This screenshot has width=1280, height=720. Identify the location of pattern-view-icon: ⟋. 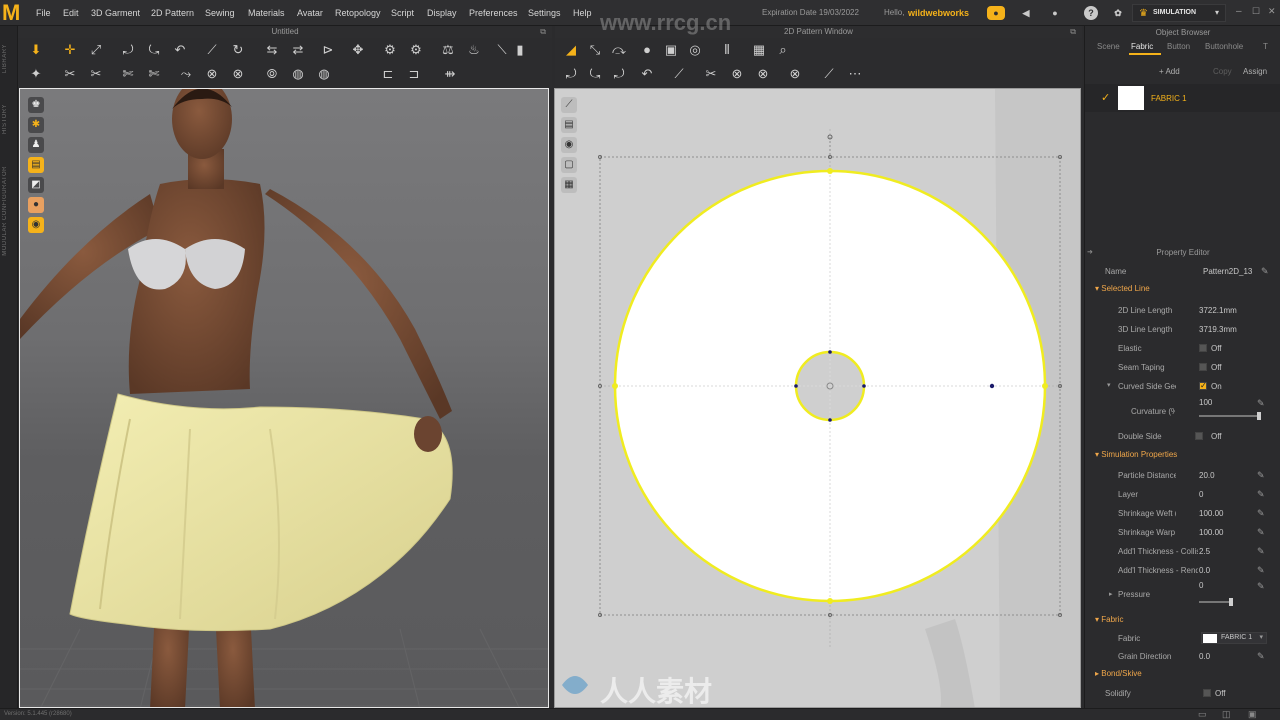
(569, 105).